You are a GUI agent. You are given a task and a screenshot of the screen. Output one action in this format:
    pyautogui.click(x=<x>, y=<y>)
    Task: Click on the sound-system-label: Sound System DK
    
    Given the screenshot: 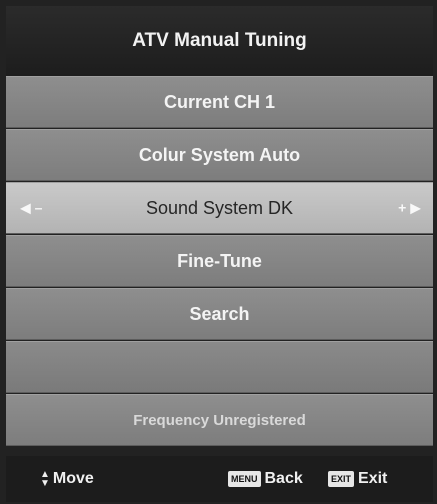 What is the action you would take?
    pyautogui.click(x=219, y=207)
    